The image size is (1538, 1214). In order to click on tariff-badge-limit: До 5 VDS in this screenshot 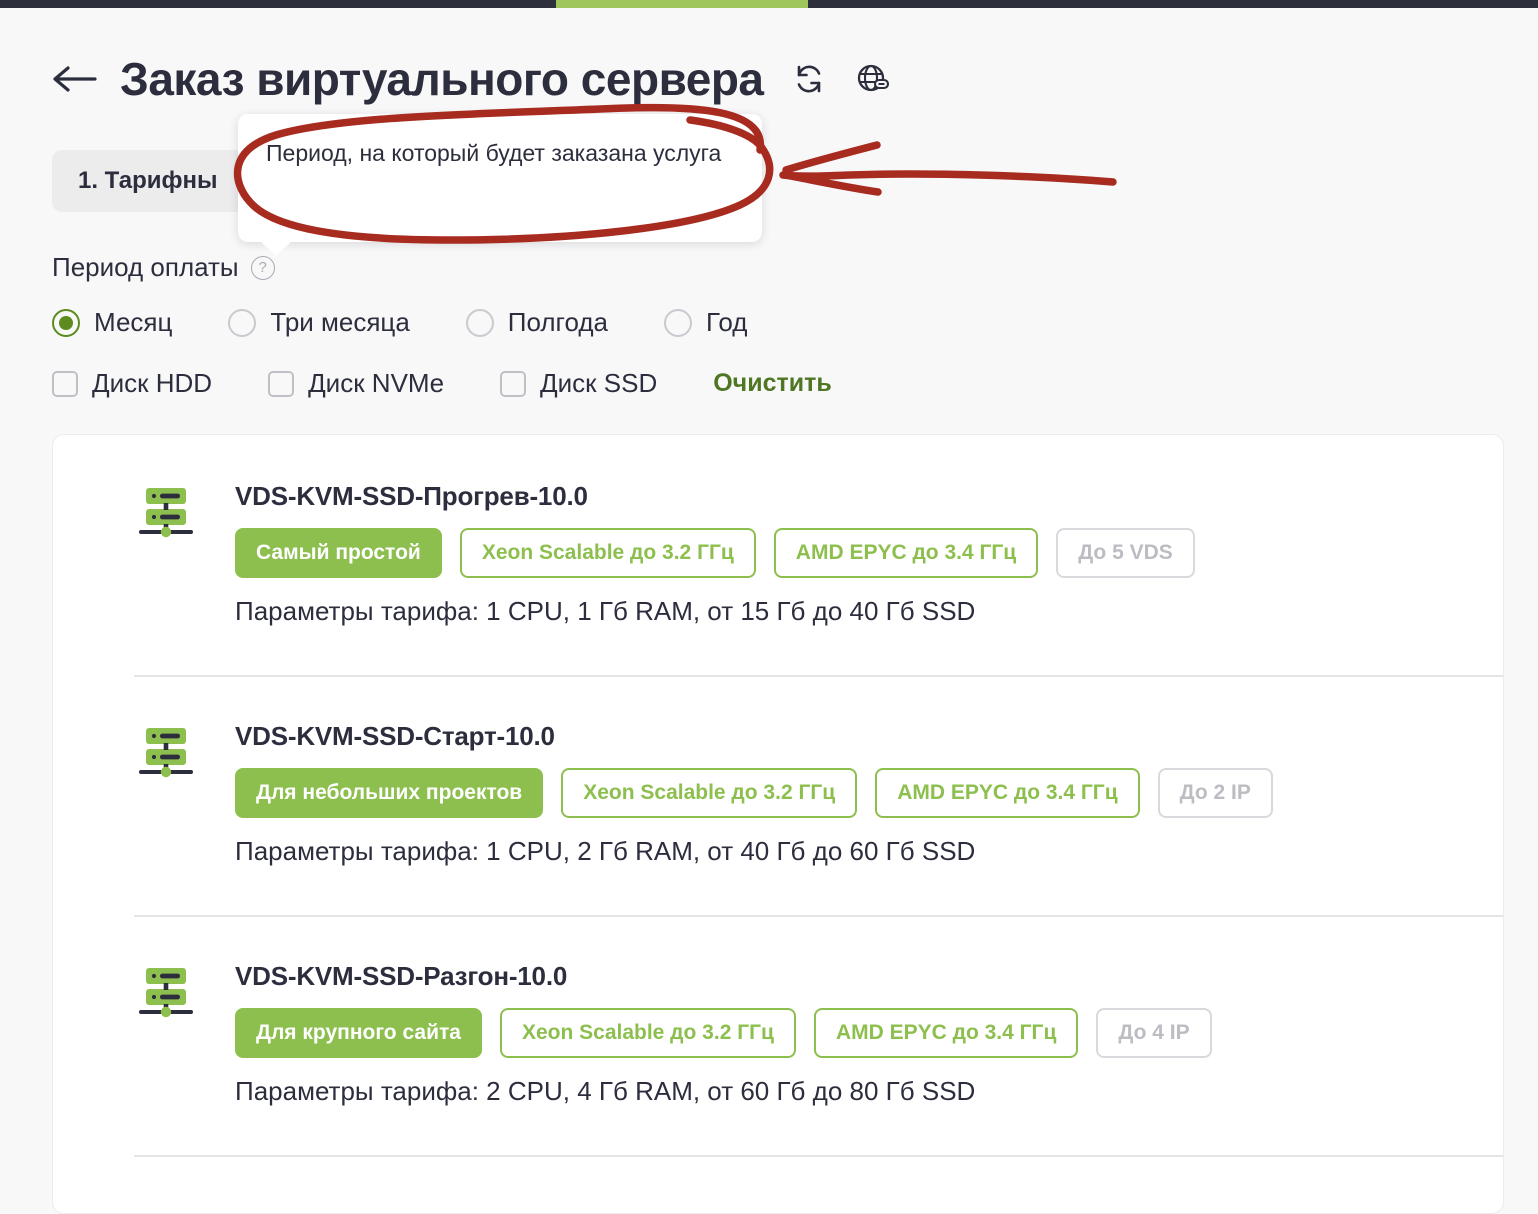, I will do `click(1125, 553)`.